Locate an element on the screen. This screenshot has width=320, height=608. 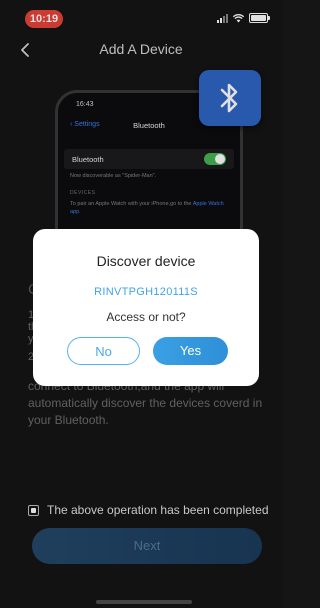
yes-button: Yes is located at coordinates (190, 351).